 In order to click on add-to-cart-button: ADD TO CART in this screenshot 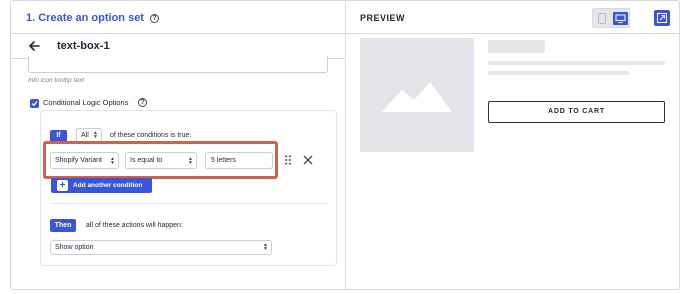, I will do `click(576, 112)`.